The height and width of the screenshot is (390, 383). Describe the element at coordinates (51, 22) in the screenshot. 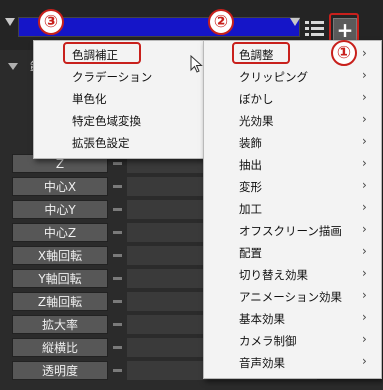

I see `callout-three: ③` at that location.